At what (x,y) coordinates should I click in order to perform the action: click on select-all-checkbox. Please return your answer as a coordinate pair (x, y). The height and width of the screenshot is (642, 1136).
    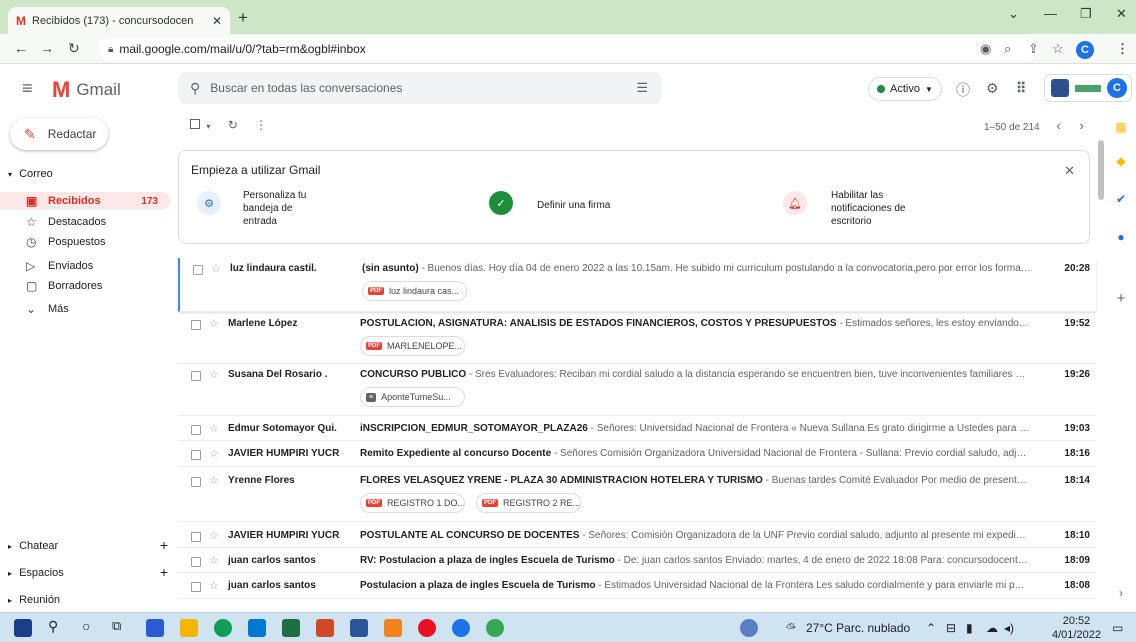
    Looking at the image, I should click on (195, 124).